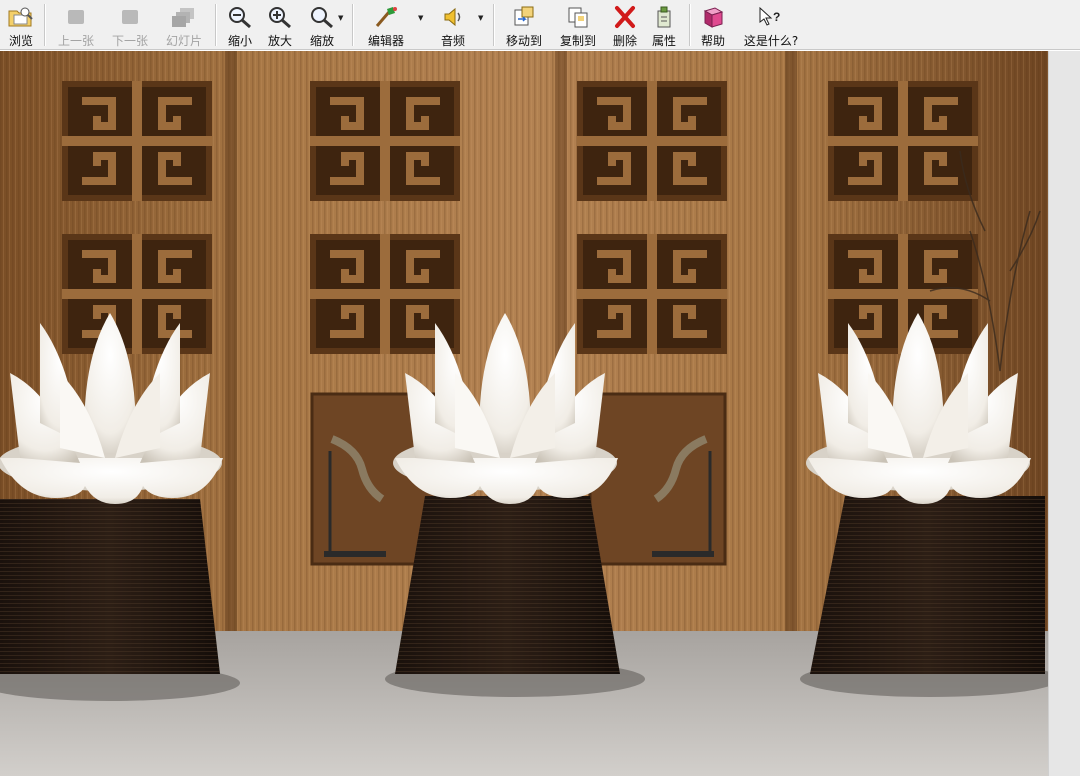  I want to click on editor-button: 编辑器, so click(386, 25).